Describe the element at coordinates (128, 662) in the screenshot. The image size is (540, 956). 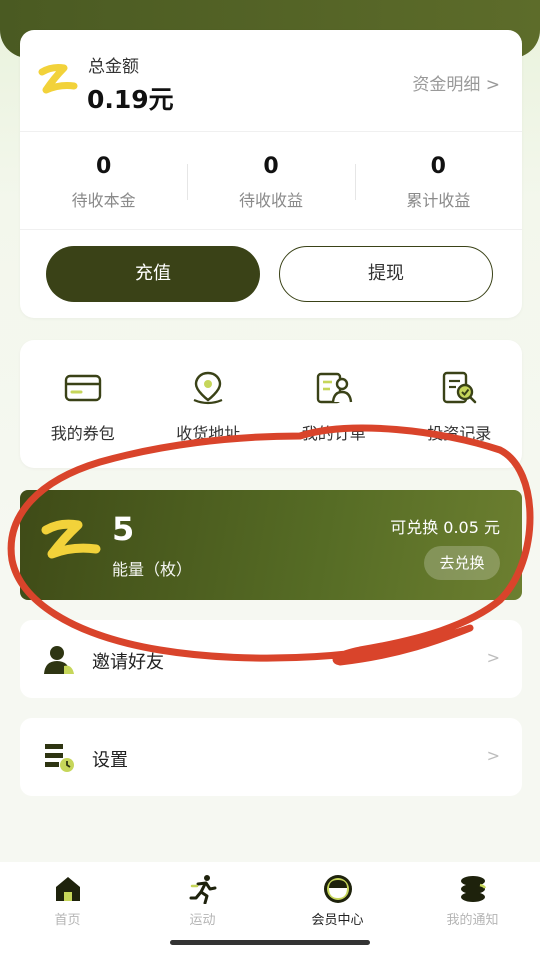
I see `row-label: 邀请好友` at that location.